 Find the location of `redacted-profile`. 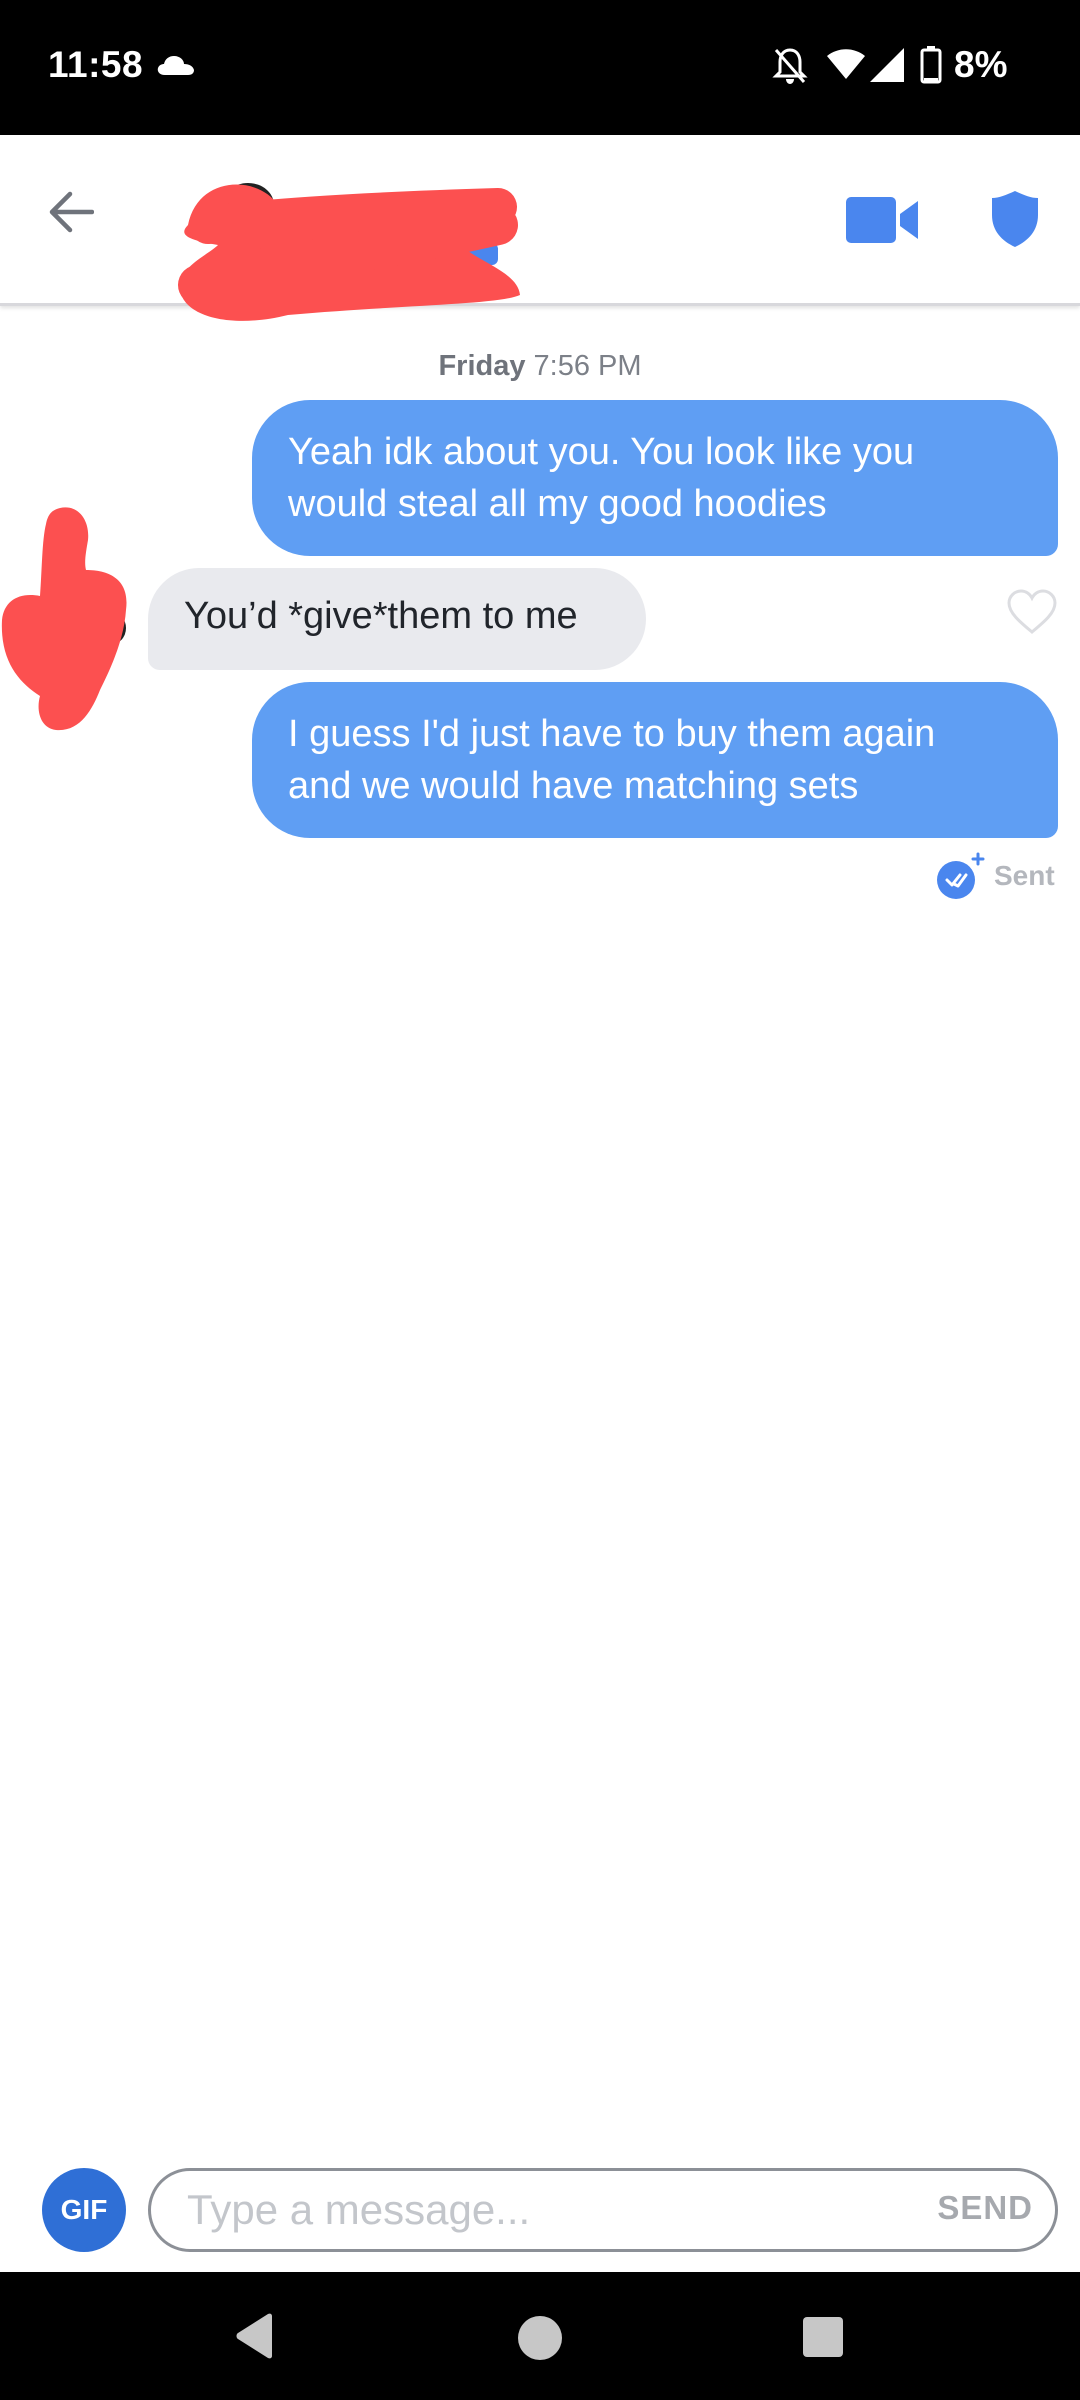

redacted-profile is located at coordinates (349, 252).